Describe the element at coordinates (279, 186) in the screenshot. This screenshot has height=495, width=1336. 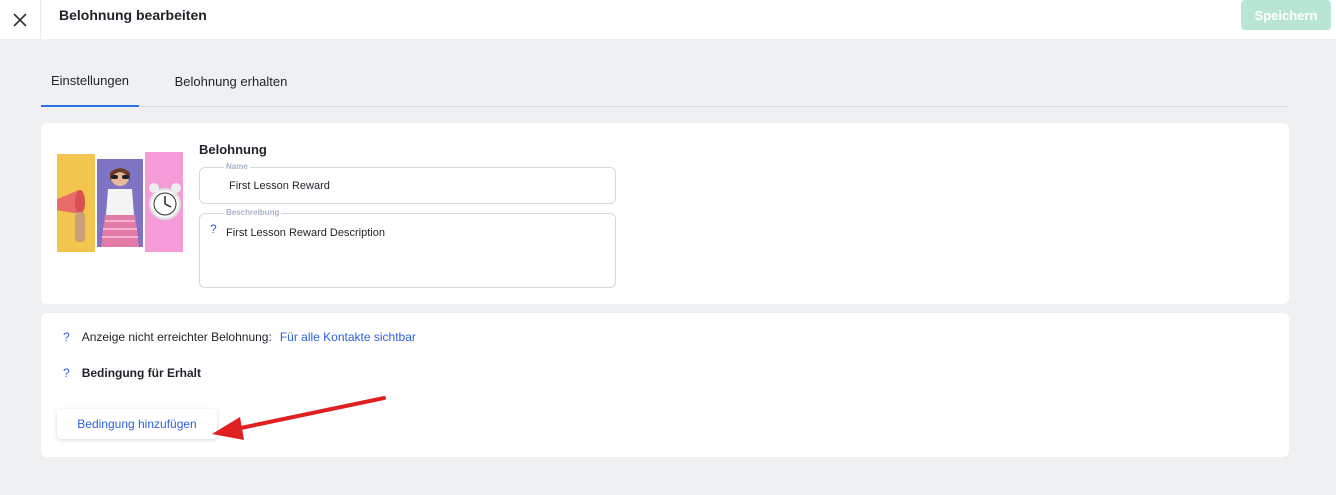
I see `name-input: First Lesson Reward` at that location.